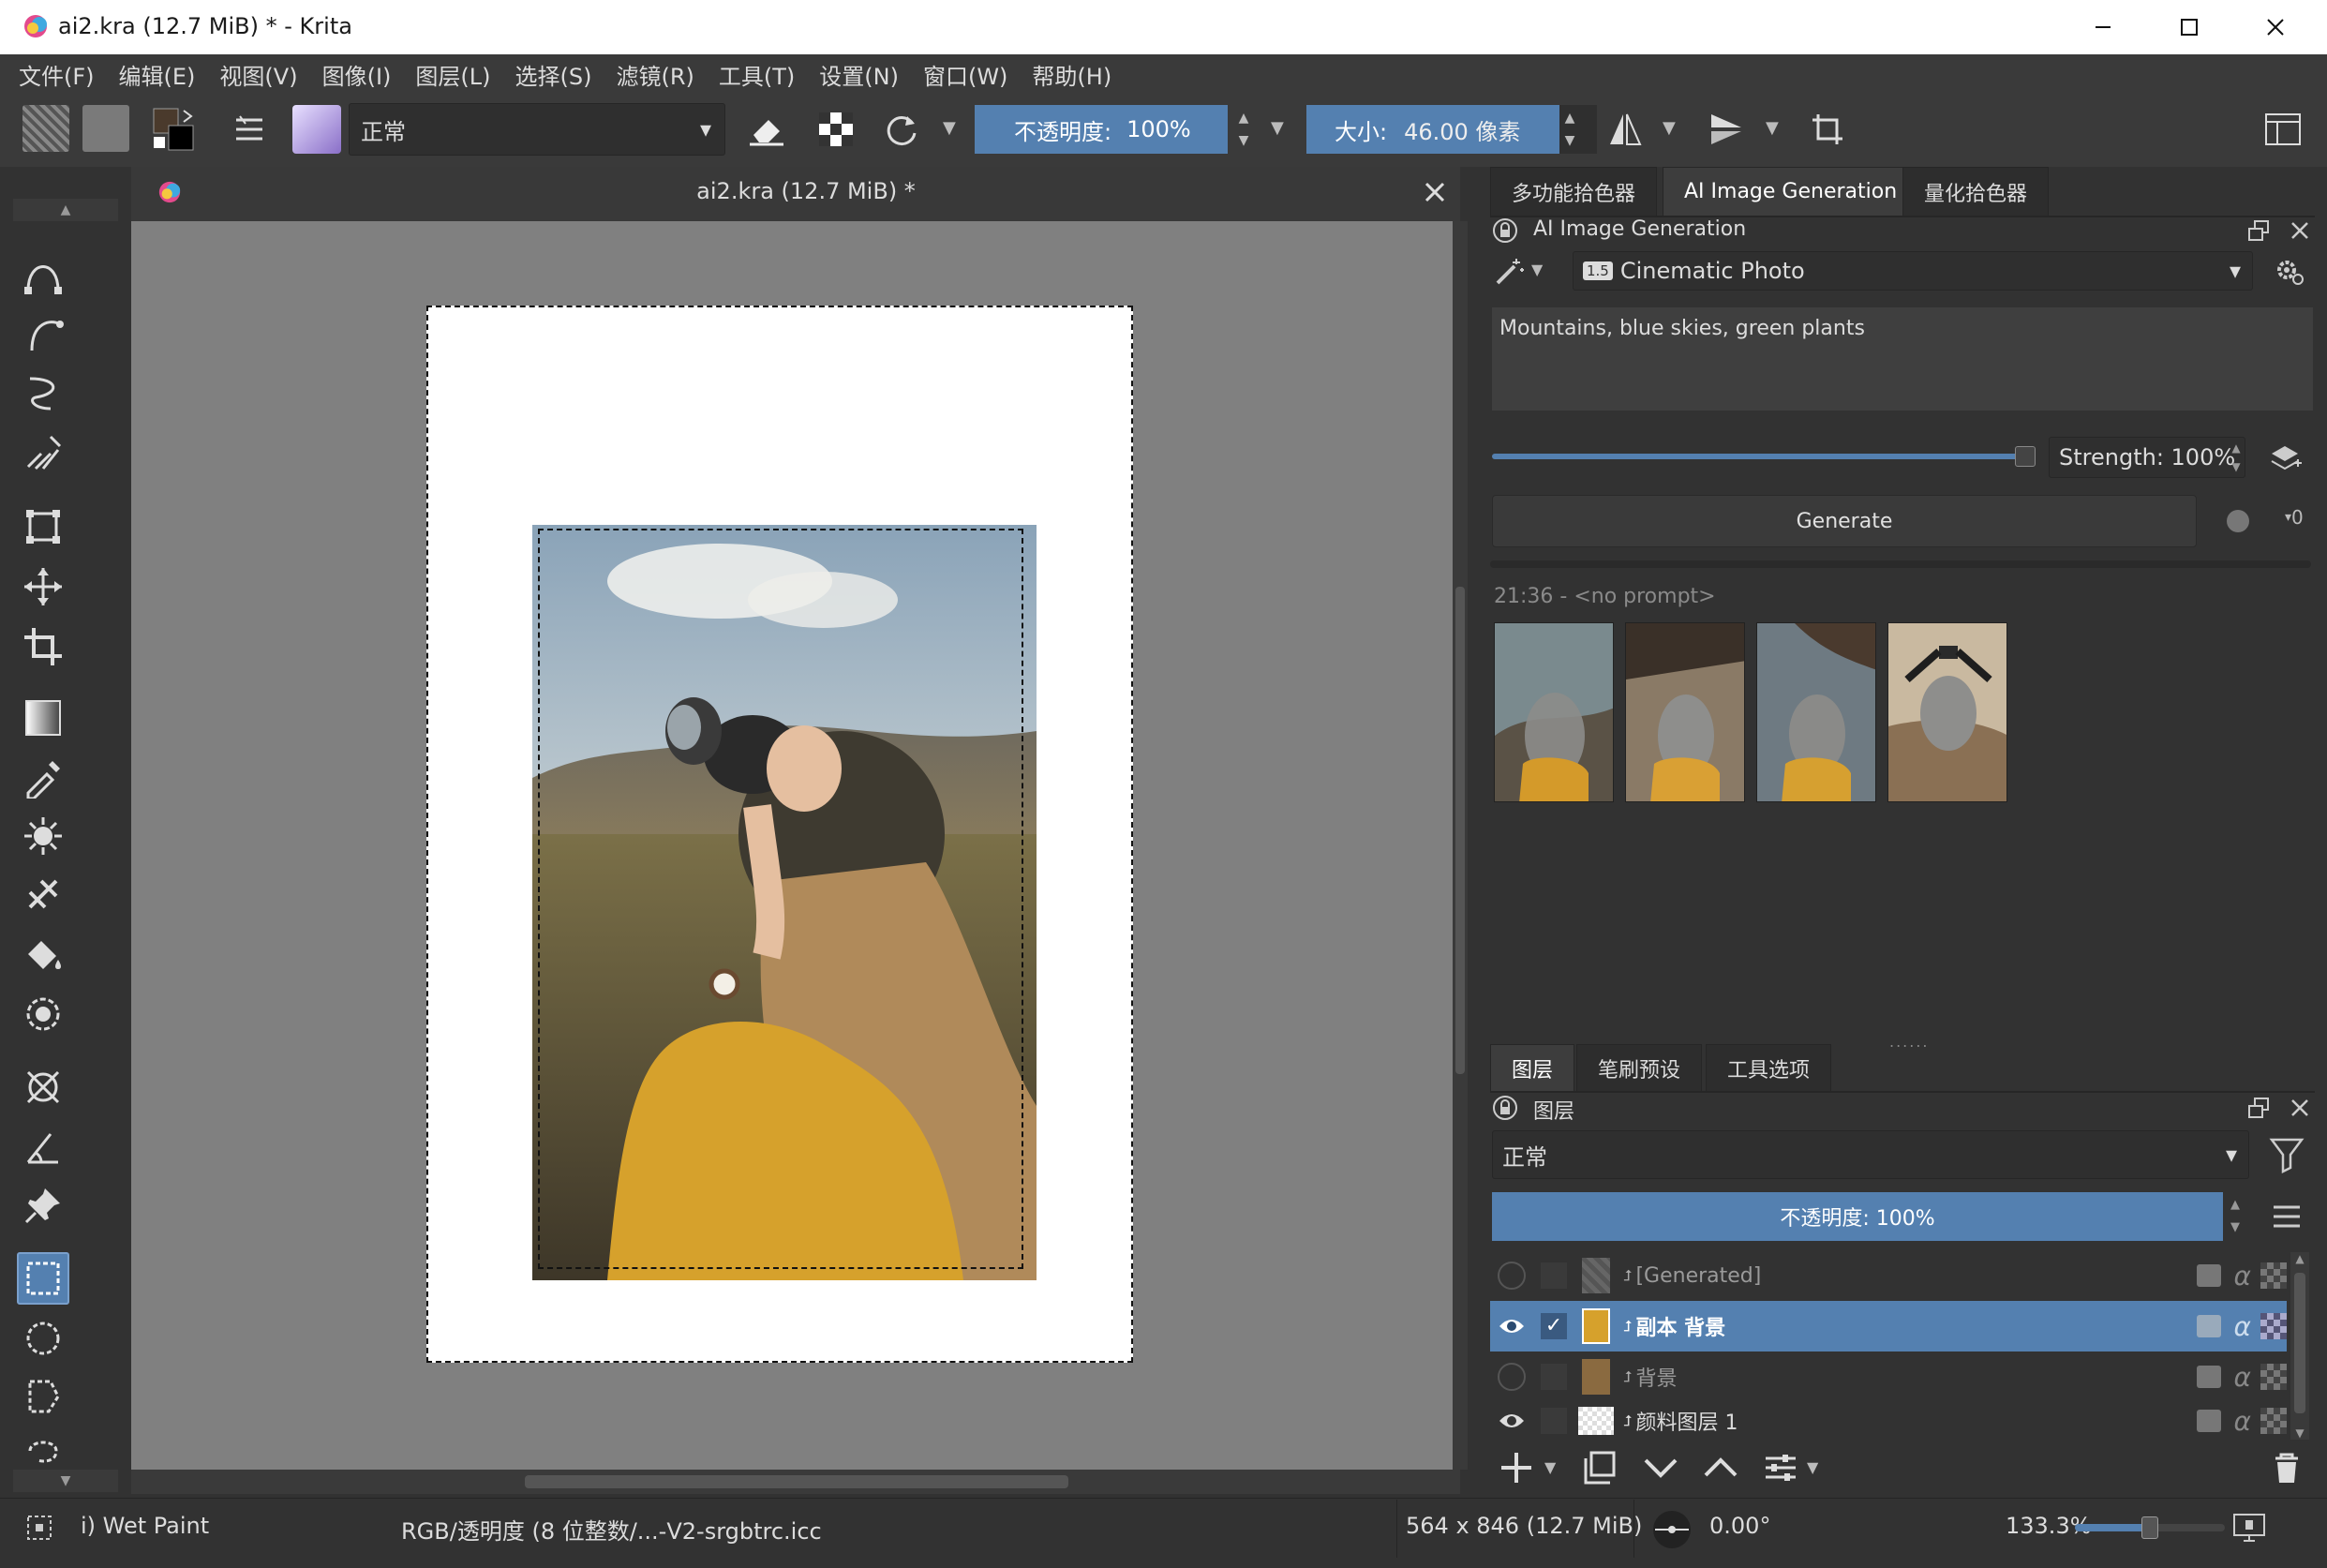 The width and height of the screenshot is (2327, 1568). I want to click on brush-size-slider: 大小: 46.00 像素, so click(1432, 129).